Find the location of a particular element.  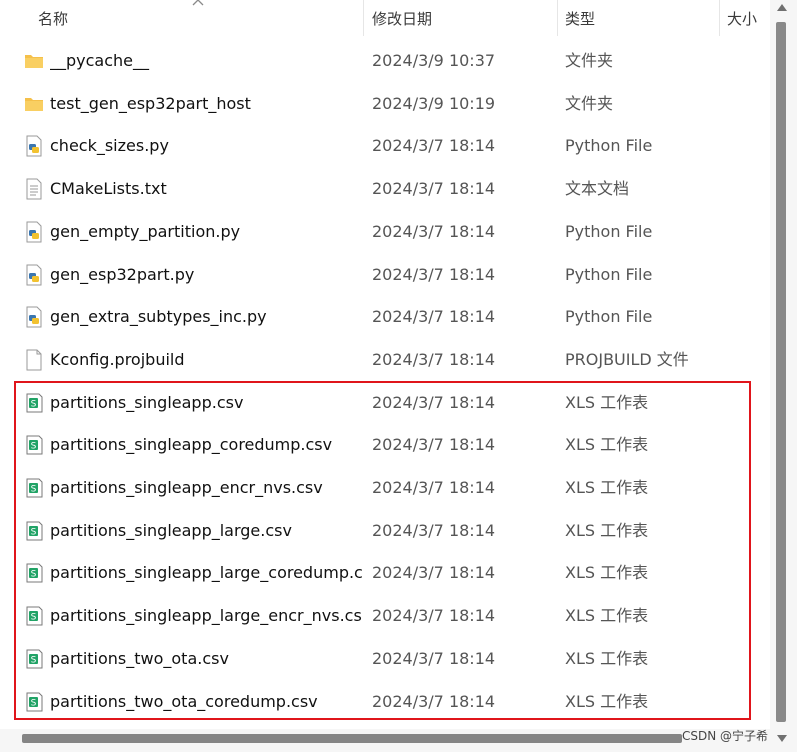

file-name: partitions_two_ota_coredump.csv is located at coordinates (206, 702).